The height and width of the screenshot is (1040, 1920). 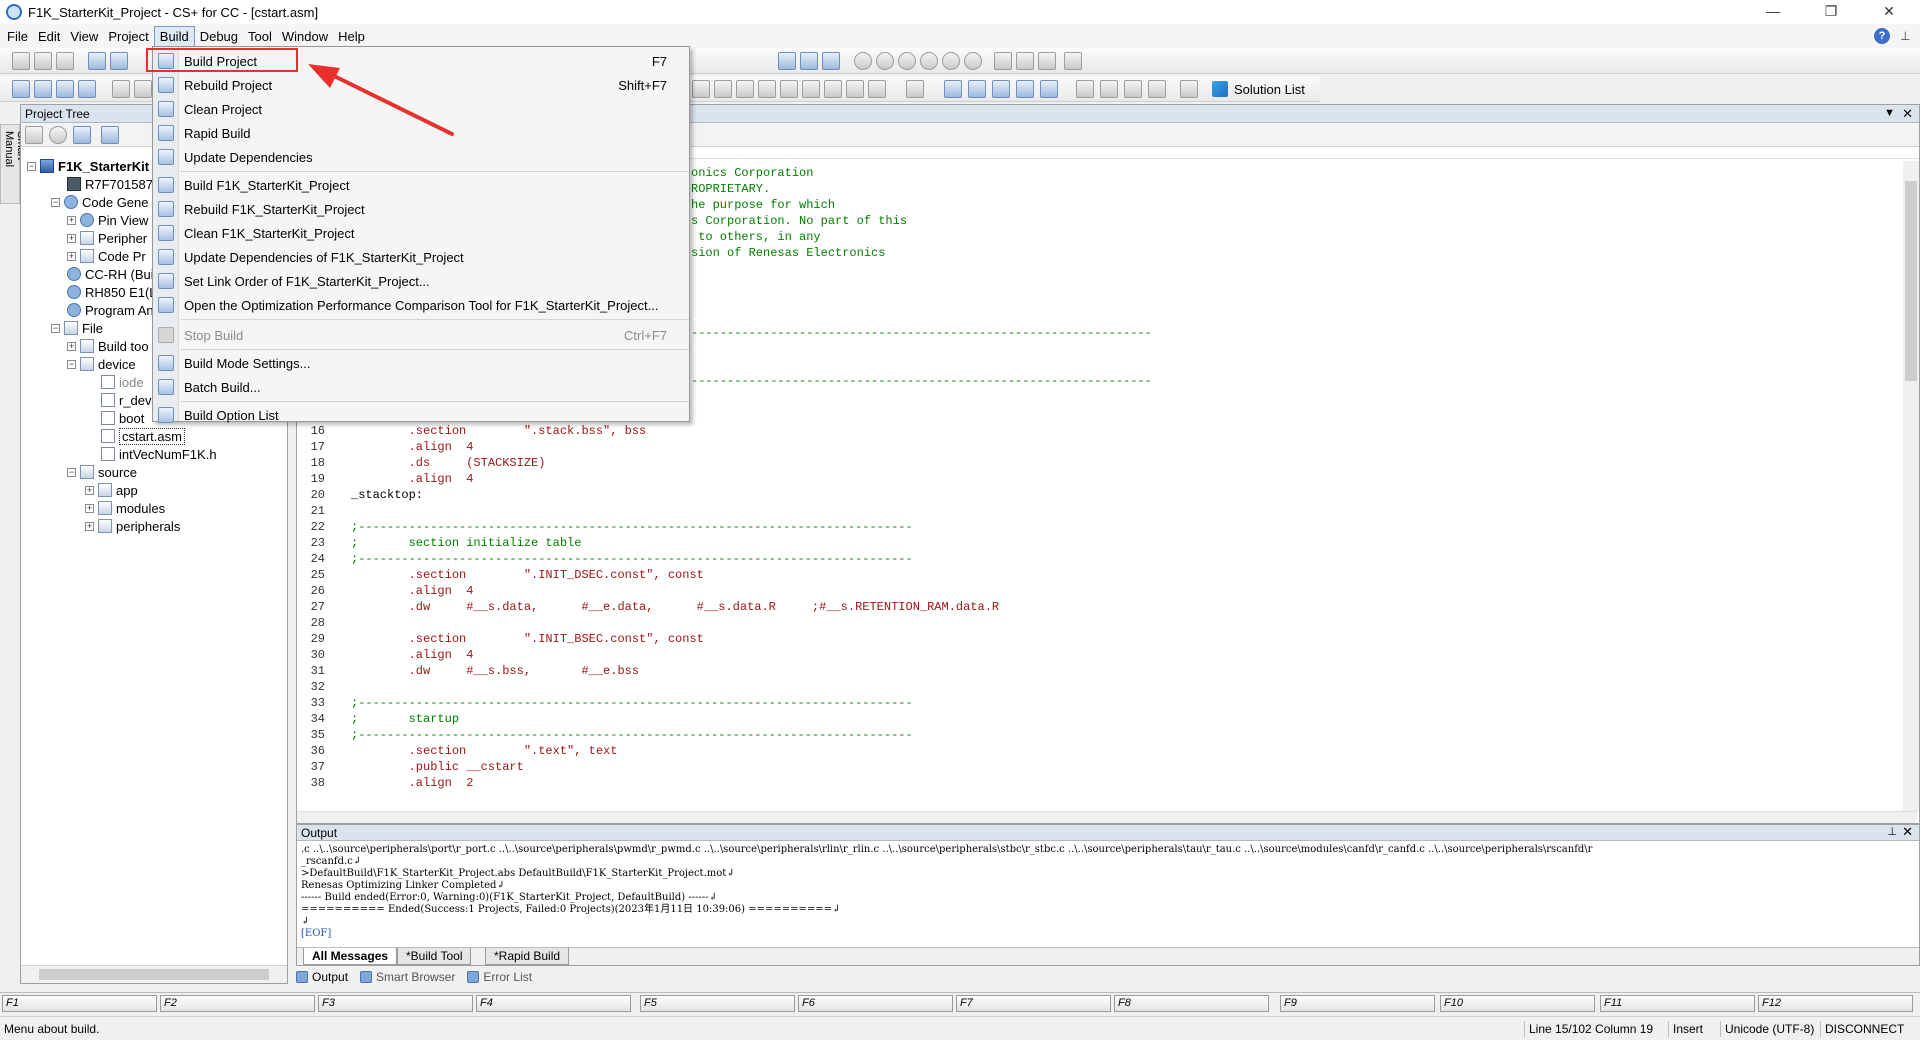 What do you see at coordinates (1025, 61) in the screenshot?
I see `restart-icon` at bounding box center [1025, 61].